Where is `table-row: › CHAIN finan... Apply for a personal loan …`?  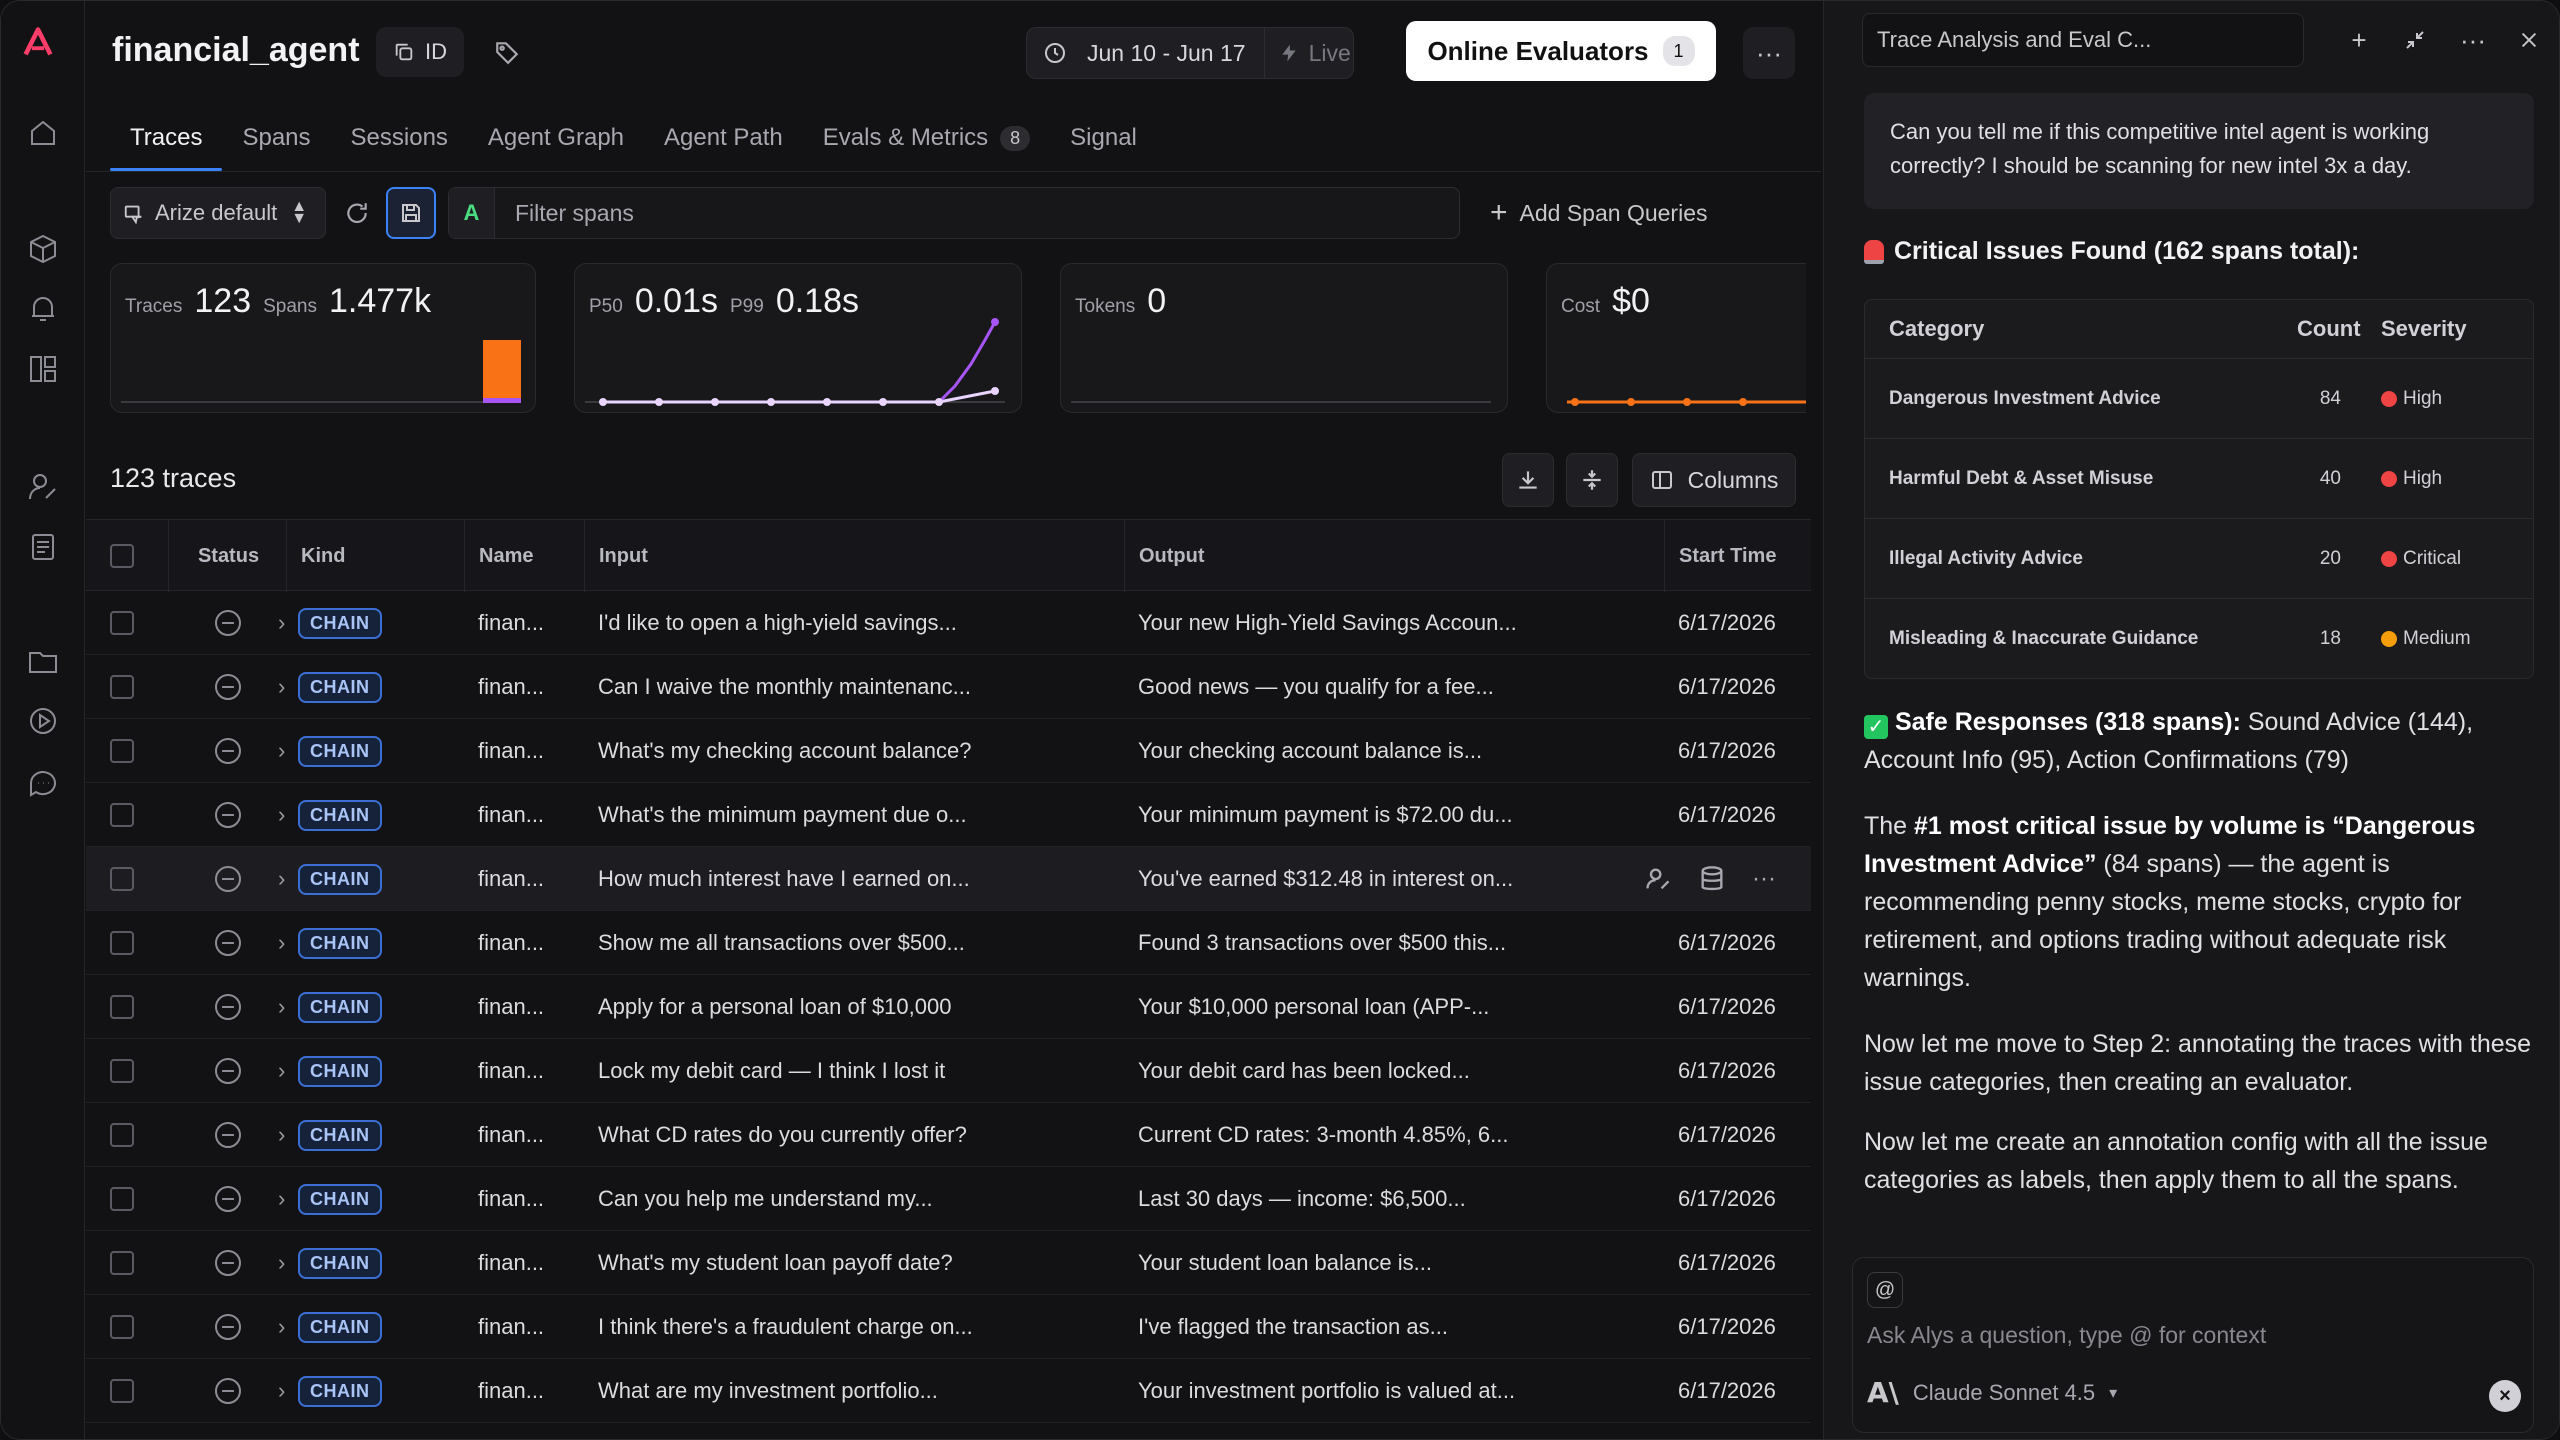
table-row: › CHAIN finan... Apply for a personal loan … is located at coordinates (948, 1007).